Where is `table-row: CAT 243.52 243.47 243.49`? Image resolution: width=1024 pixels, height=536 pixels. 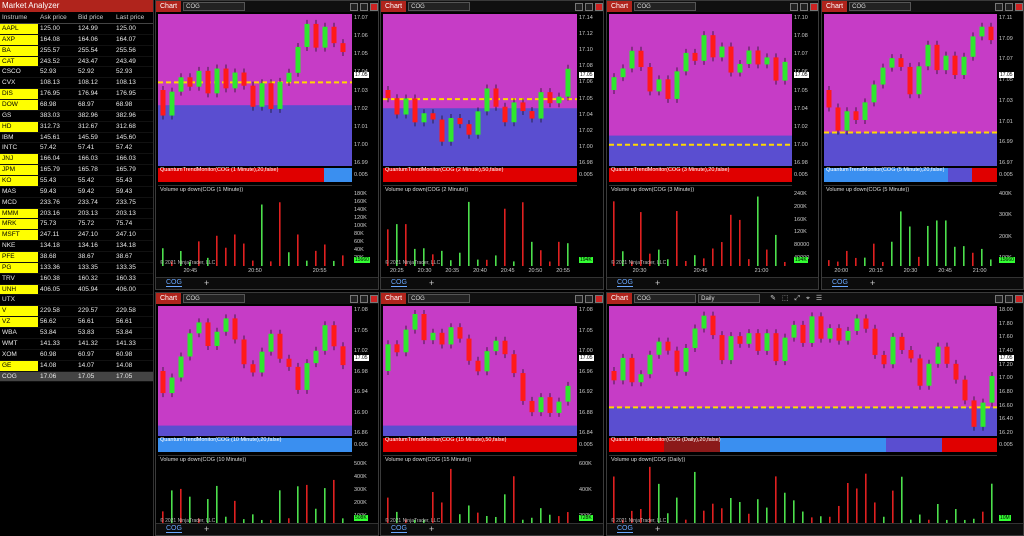 table-row: CAT 243.52 243.47 243.49 is located at coordinates (76, 62).